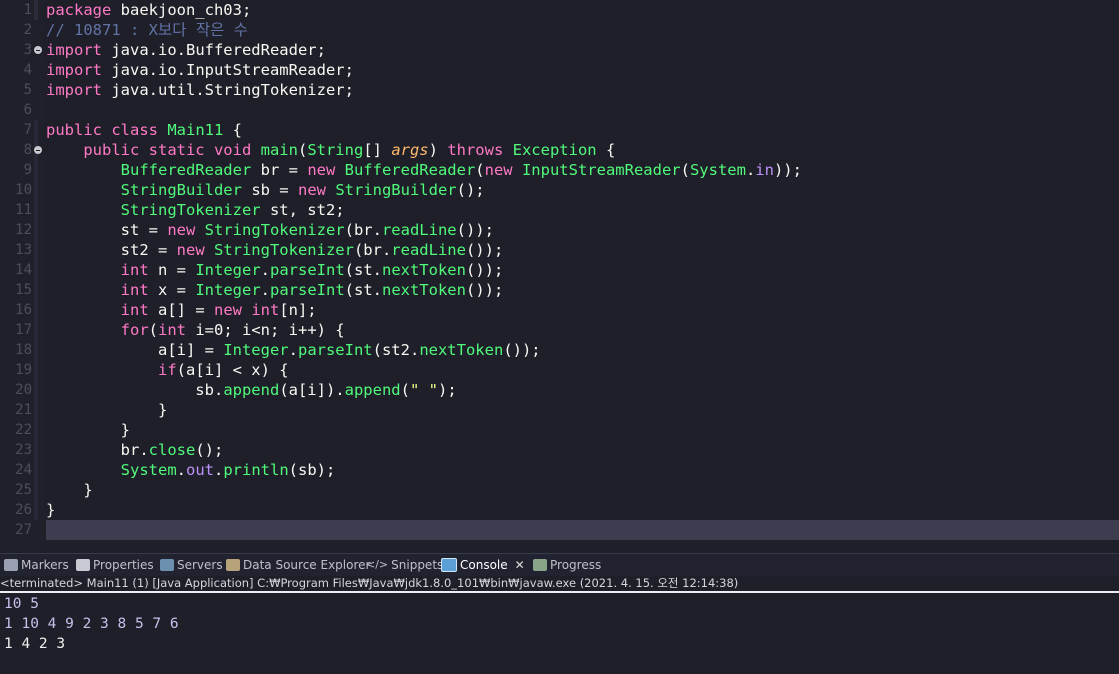 Image resolution: width=1119 pixels, height=674 pixels. I want to click on code-token: readLine, so click(428, 250).